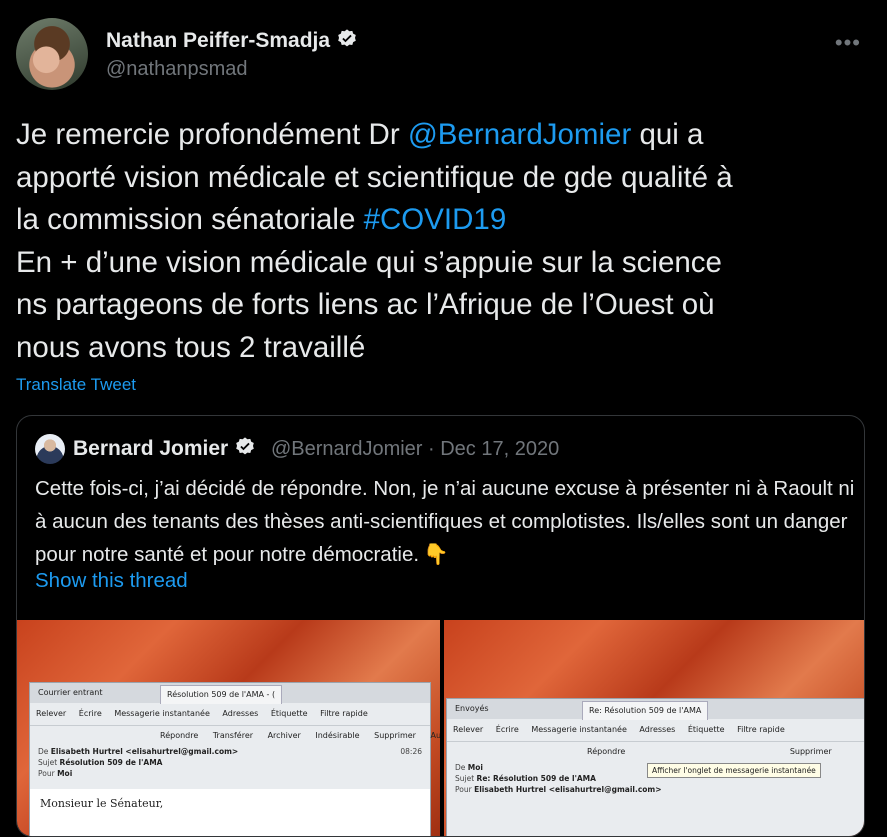  Describe the element at coordinates (475, 767) in the screenshot. I see `from-value: Moi` at that location.